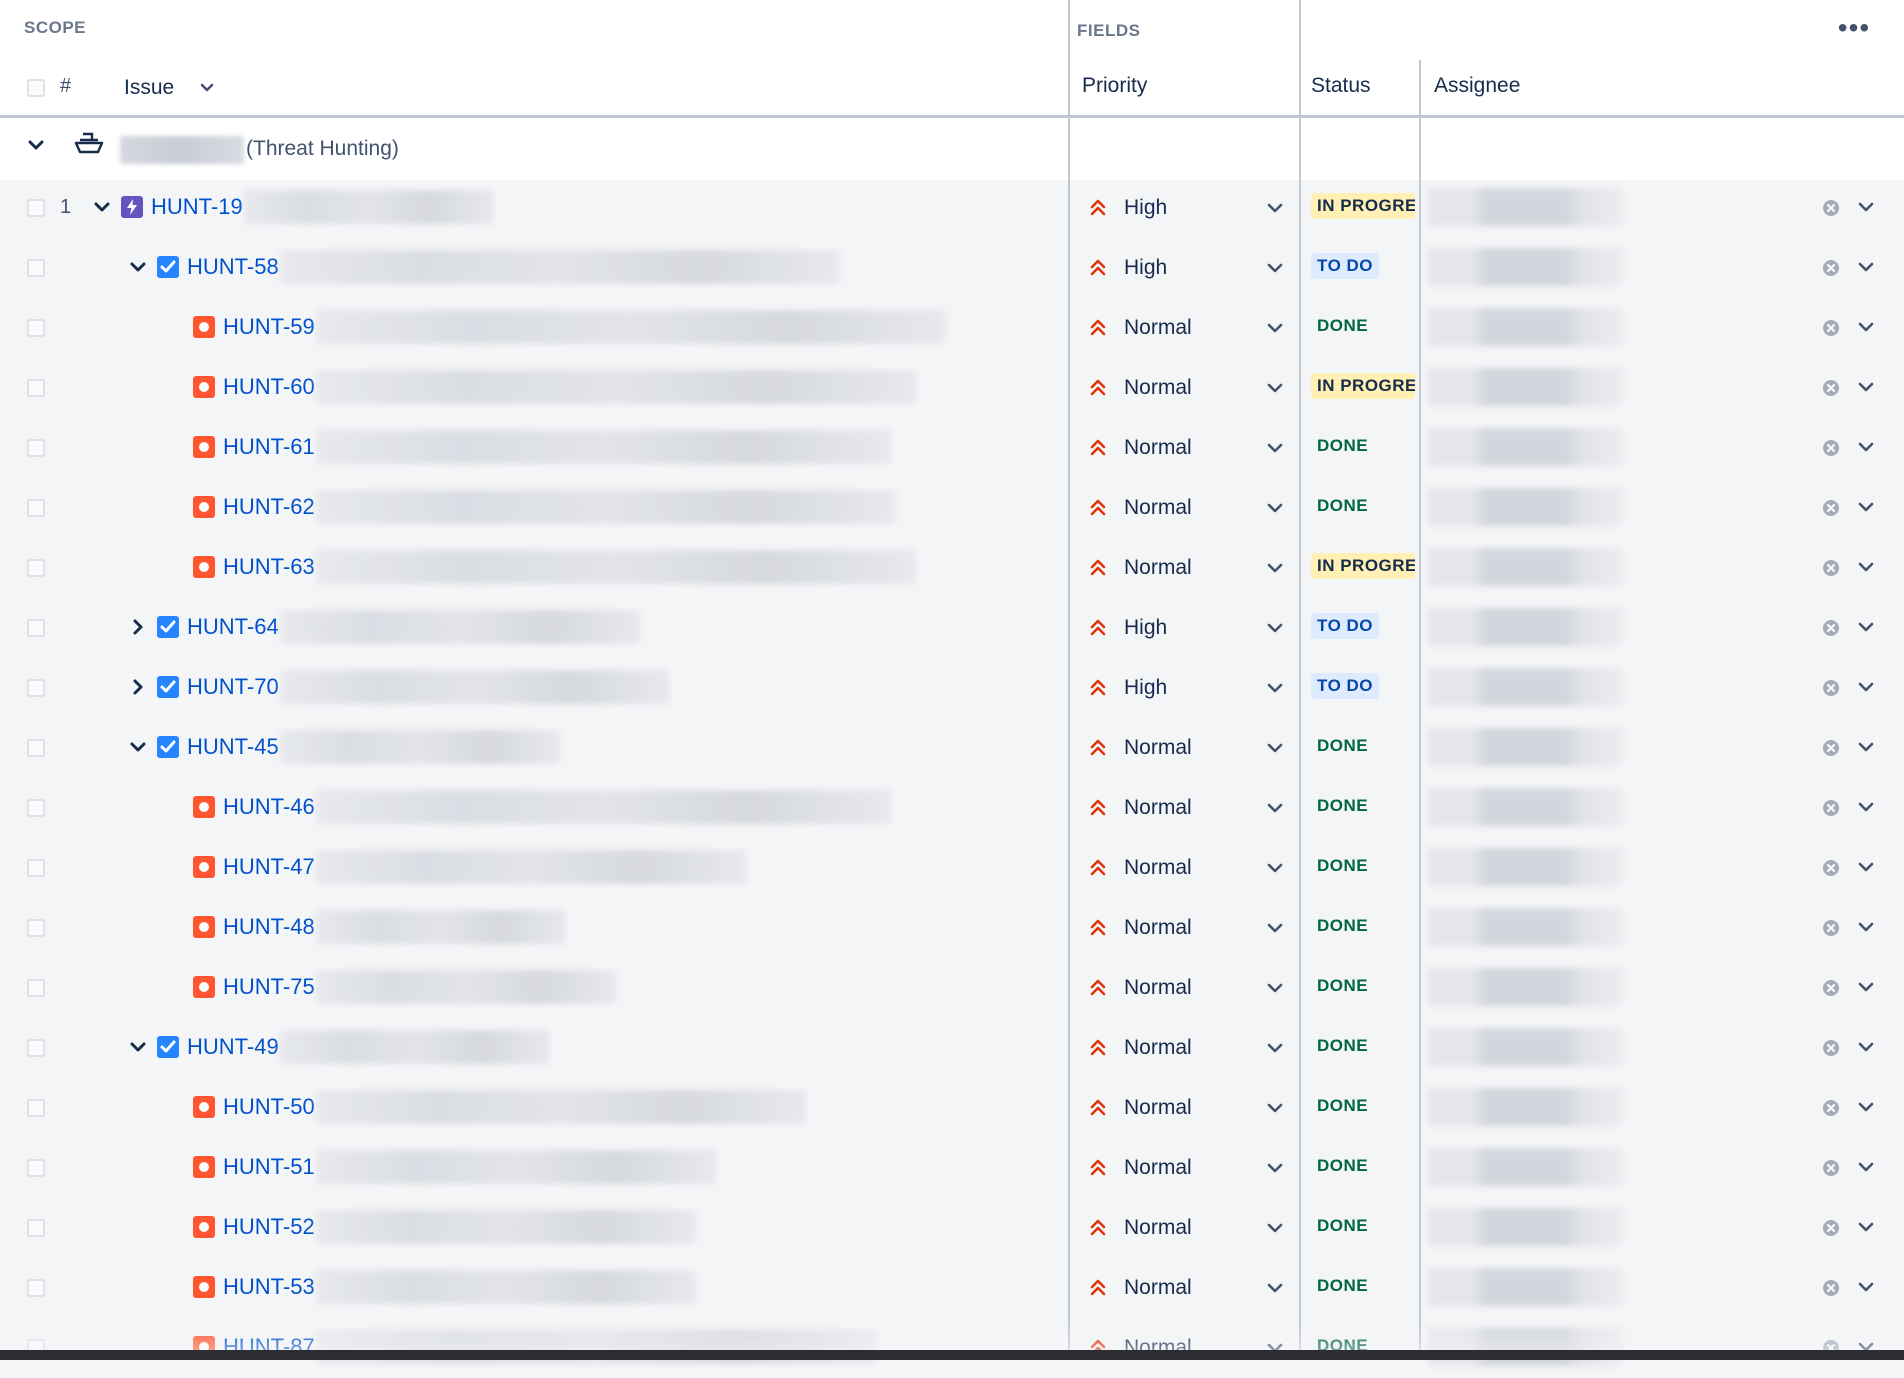 The height and width of the screenshot is (1378, 1904). Describe the element at coordinates (1145, 628) in the screenshot. I see `priority-value: High` at that location.